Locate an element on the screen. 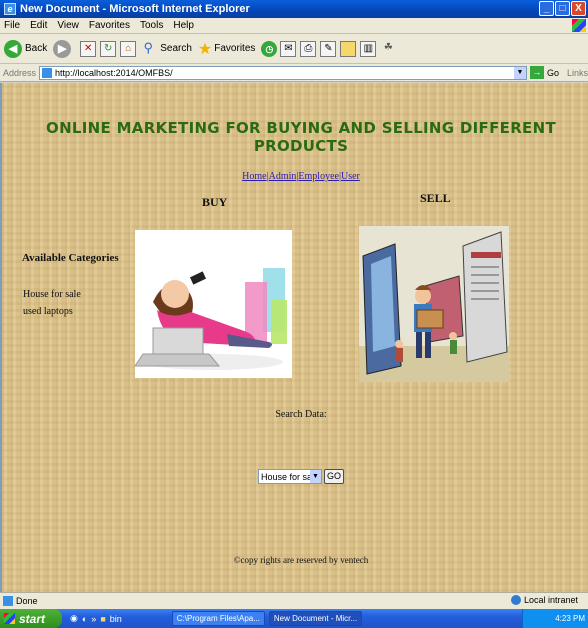 The width and height of the screenshot is (588, 628). menu-favorites: Favorites is located at coordinates (109, 25).